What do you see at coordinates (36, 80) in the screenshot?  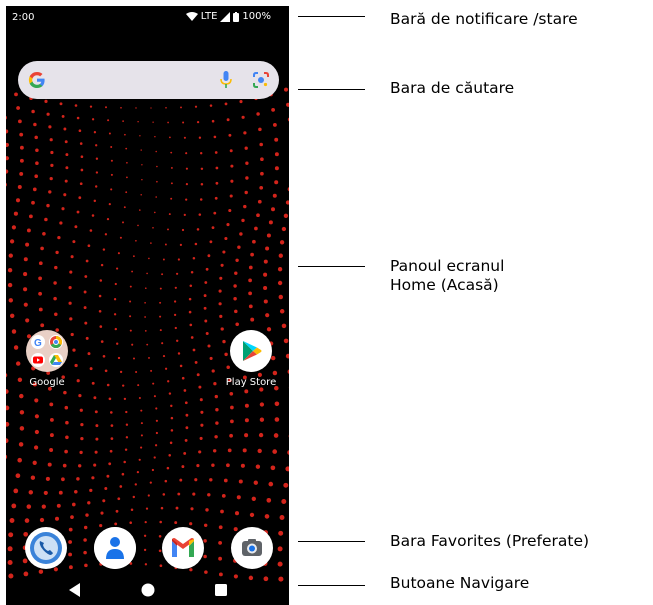 I see `google-g-icon` at bounding box center [36, 80].